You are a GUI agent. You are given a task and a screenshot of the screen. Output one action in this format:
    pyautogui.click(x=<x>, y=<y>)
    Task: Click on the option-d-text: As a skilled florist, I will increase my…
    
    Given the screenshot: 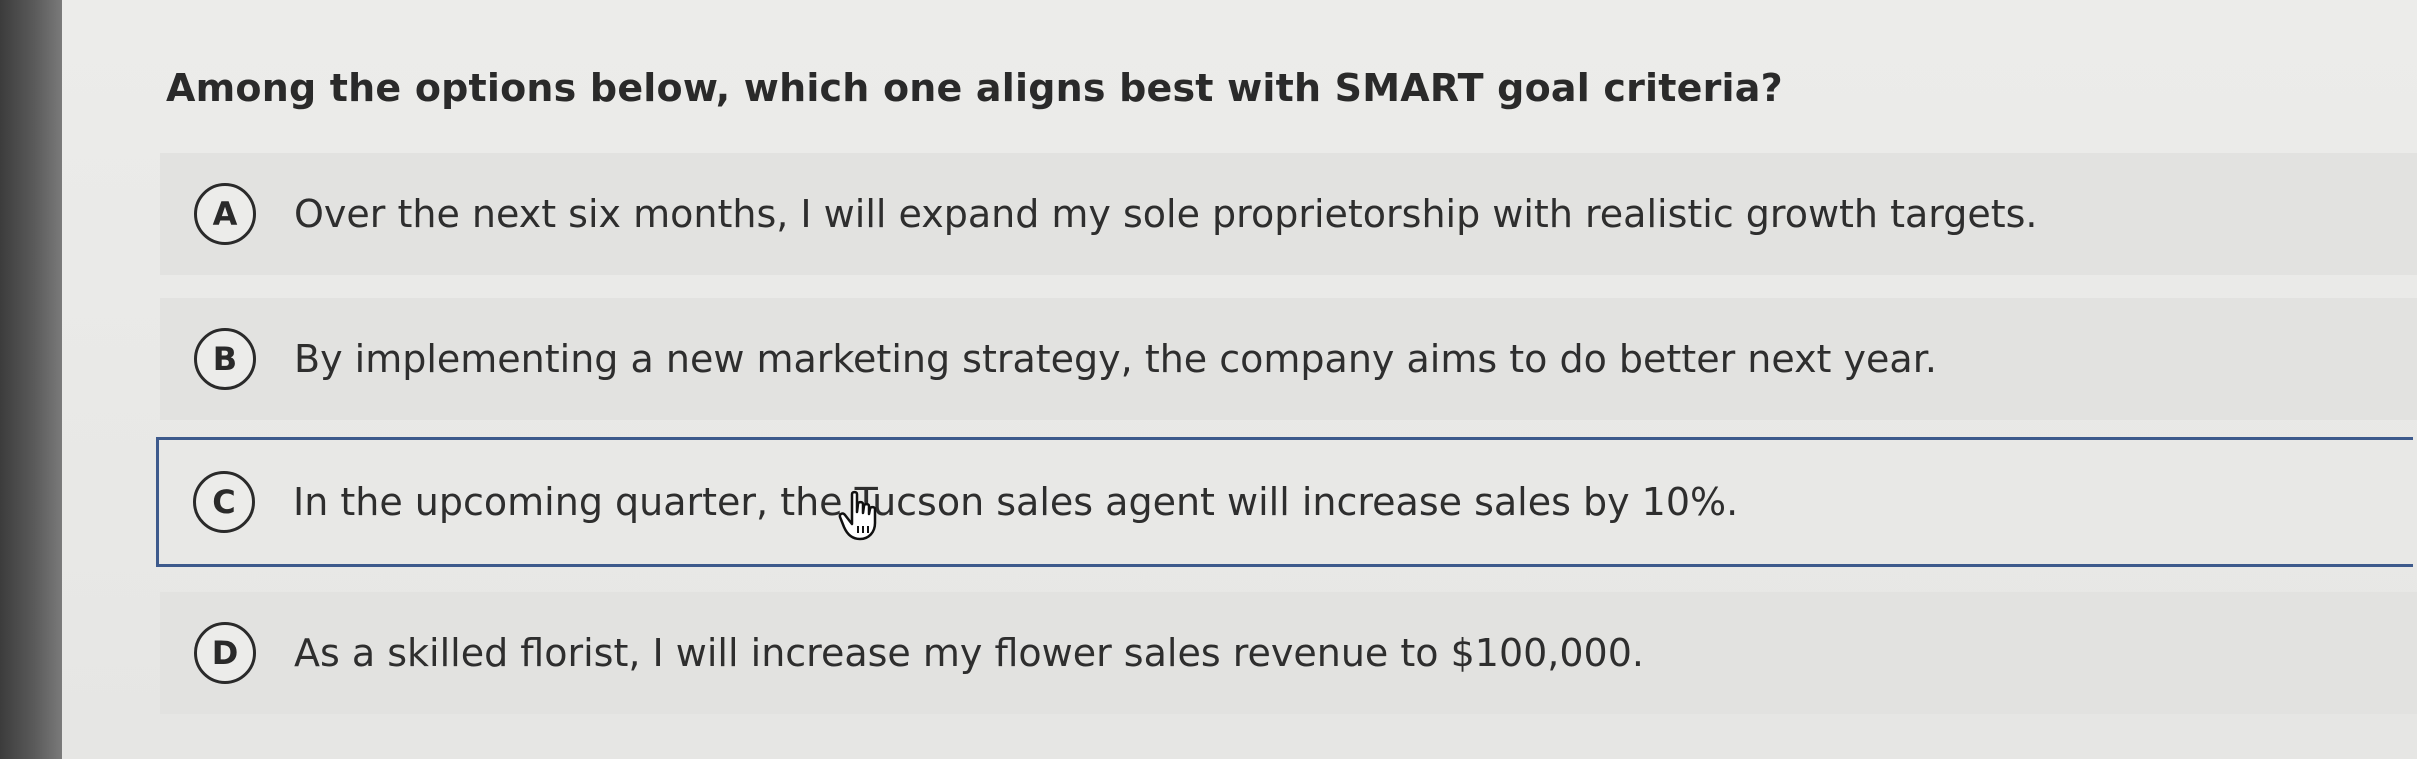 What is the action you would take?
    pyautogui.click(x=969, y=653)
    